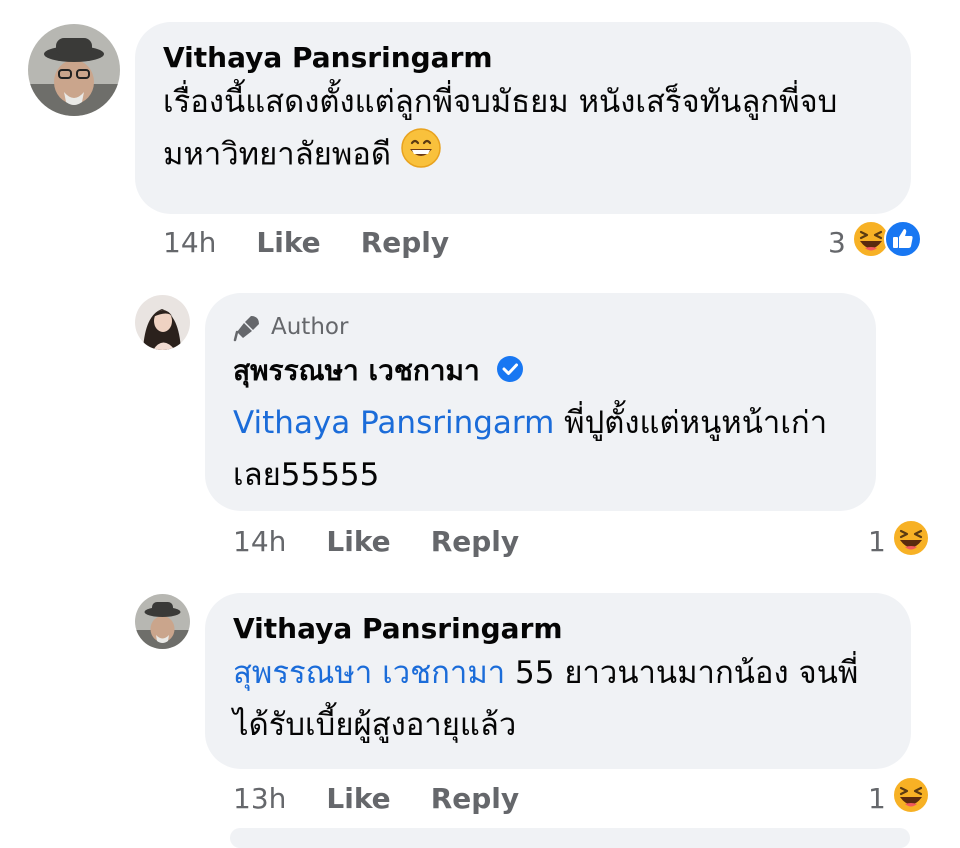 Image resolution: width=960 pixels, height=848 pixels. What do you see at coordinates (902, 242) in the screenshot?
I see `like-reaction-icon` at bounding box center [902, 242].